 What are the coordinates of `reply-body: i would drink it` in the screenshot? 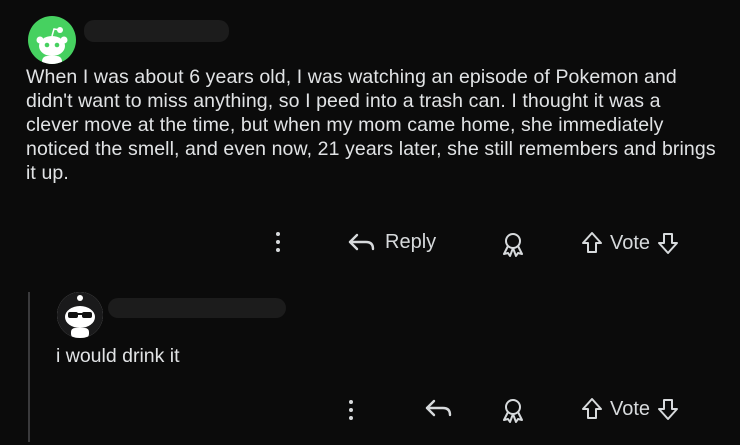 It's located at (118, 356).